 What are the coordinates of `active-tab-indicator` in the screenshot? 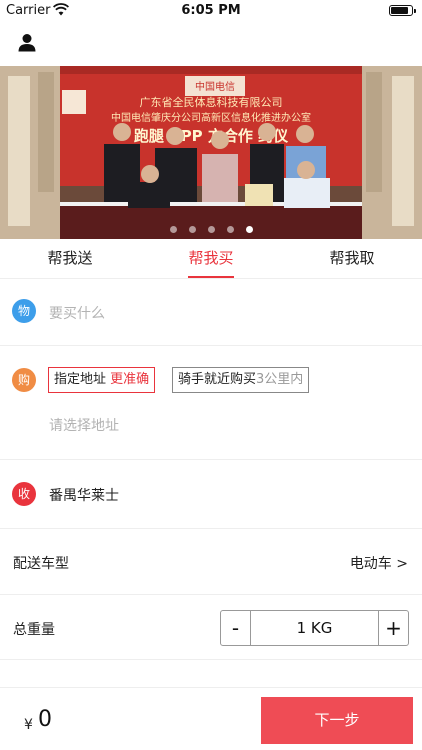 It's located at (211, 277).